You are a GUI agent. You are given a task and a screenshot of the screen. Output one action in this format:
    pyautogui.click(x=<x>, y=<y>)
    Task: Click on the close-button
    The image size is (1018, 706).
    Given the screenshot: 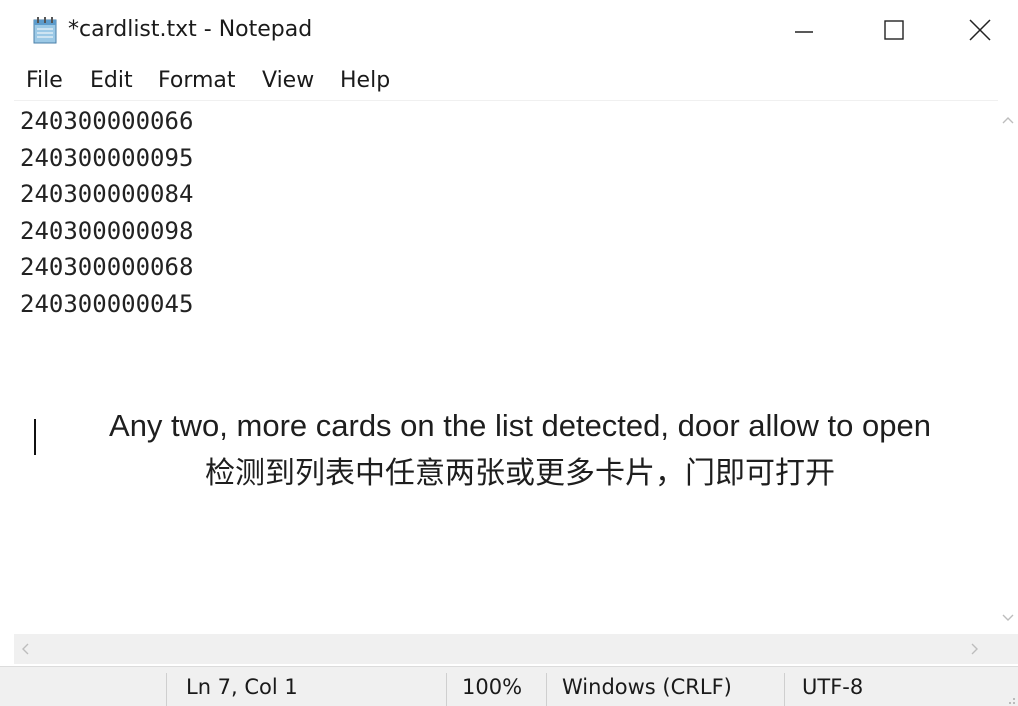 What is the action you would take?
    pyautogui.click(x=976, y=30)
    